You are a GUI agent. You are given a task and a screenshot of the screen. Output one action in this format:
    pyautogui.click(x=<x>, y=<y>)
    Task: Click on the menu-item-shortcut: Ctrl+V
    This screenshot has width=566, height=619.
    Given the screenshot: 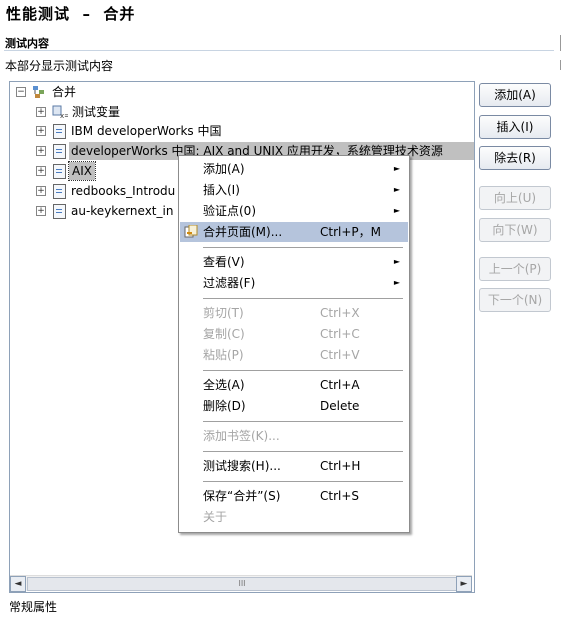 What is the action you would take?
    pyautogui.click(x=340, y=355)
    